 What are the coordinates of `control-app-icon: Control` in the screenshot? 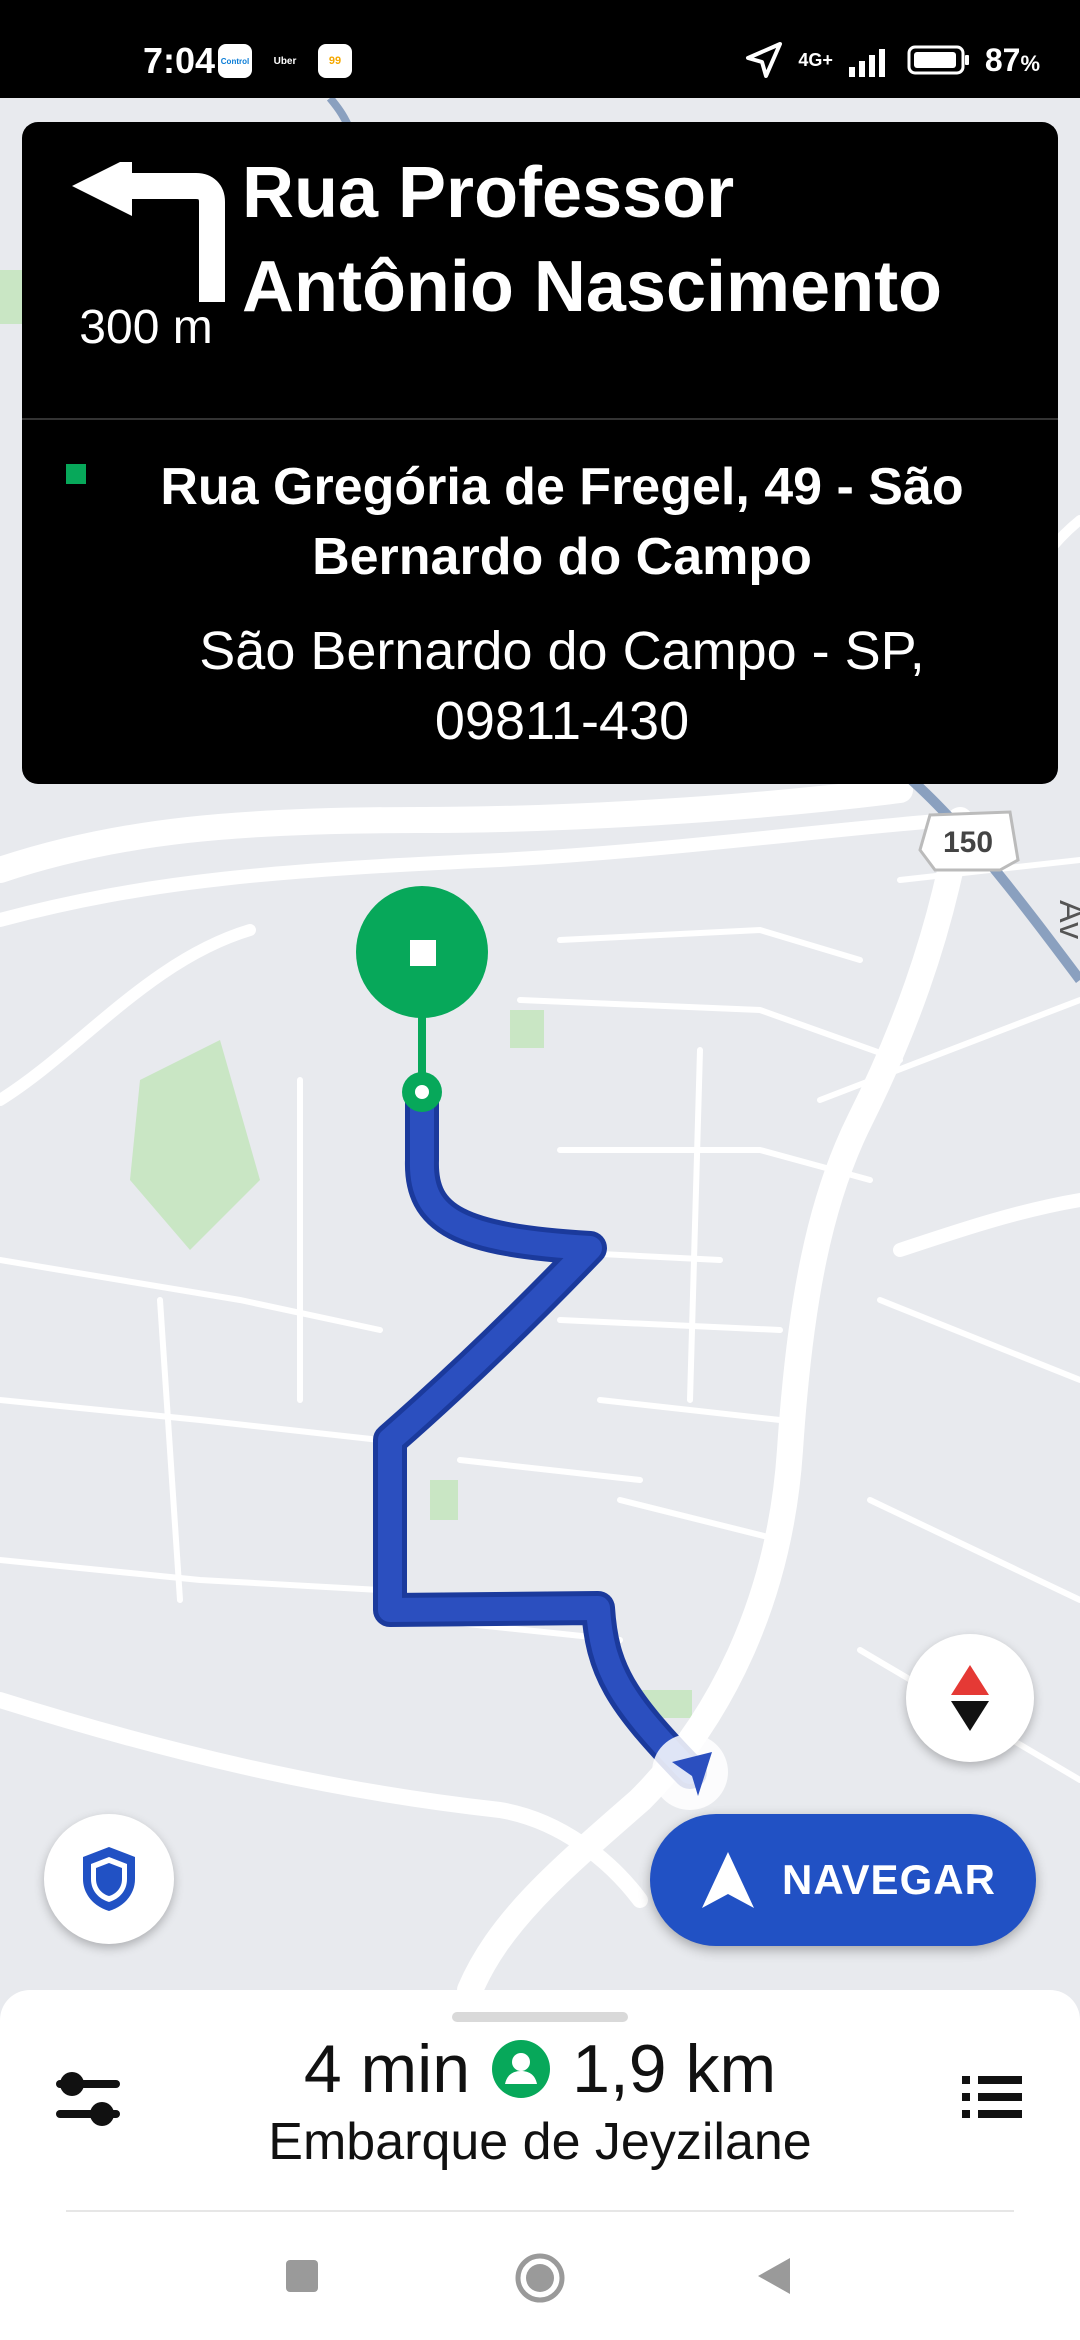 It's located at (235, 61).